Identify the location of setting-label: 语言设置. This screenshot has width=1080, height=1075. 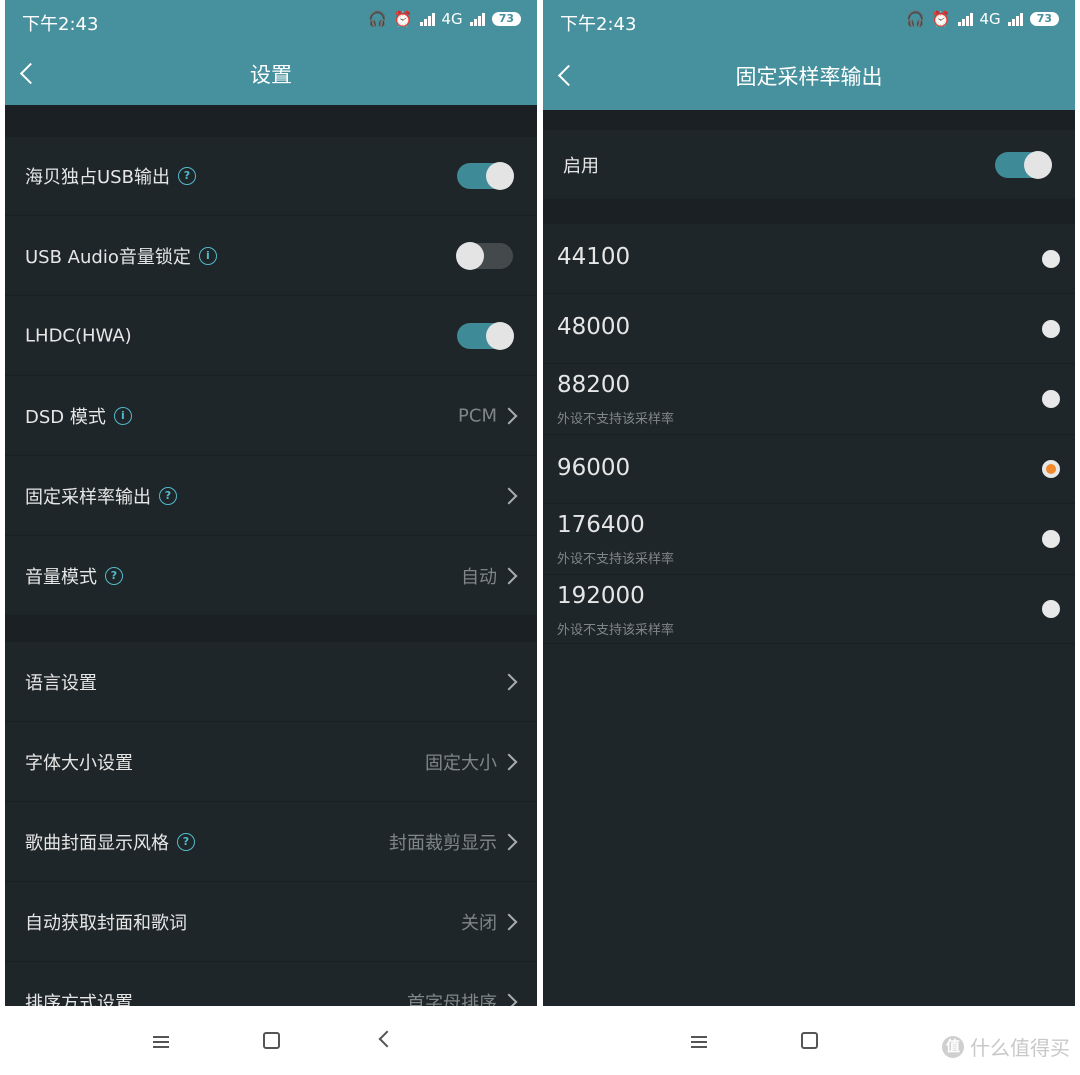
(61, 683).